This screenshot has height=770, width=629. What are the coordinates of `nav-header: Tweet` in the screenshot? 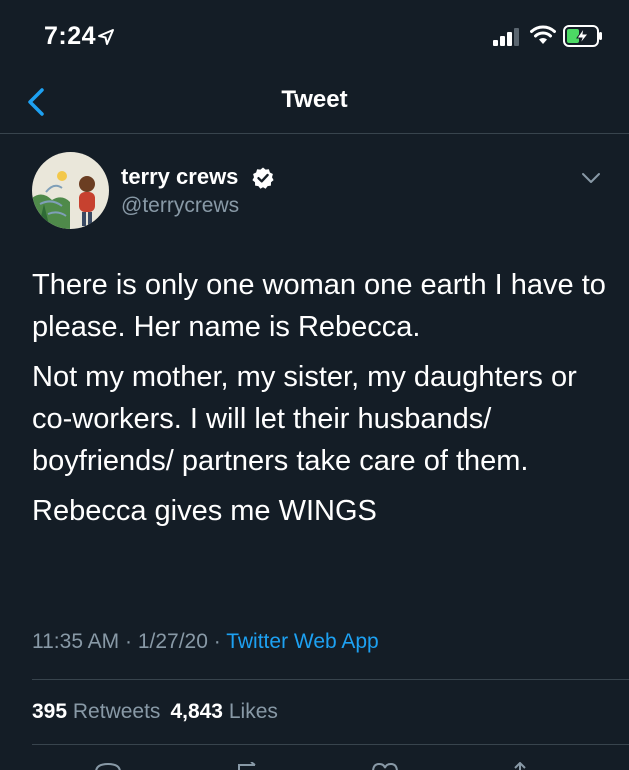 It's located at (314, 103).